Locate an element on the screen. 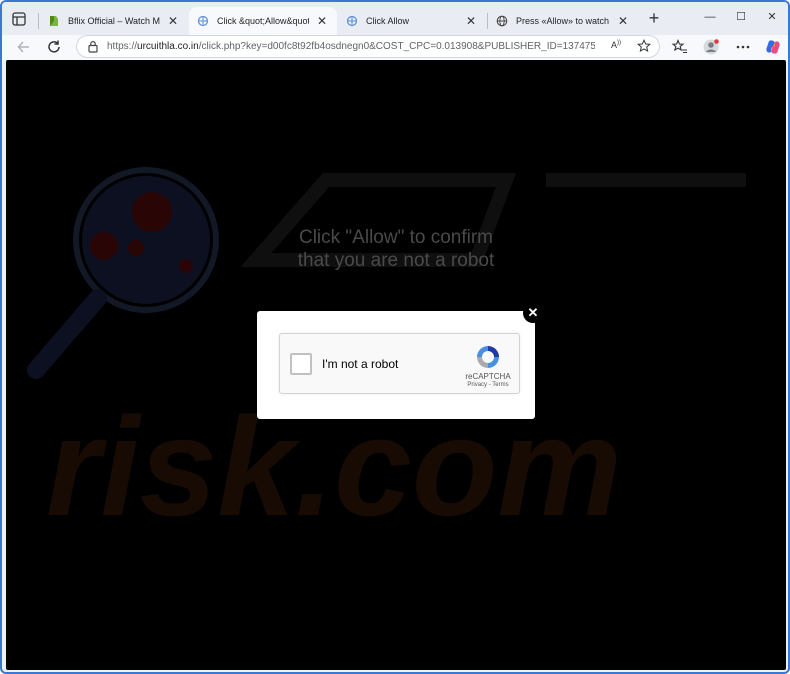  tab-click-allow-quot: Click &quot;Allow&quot; ✕ is located at coordinates (263, 21).